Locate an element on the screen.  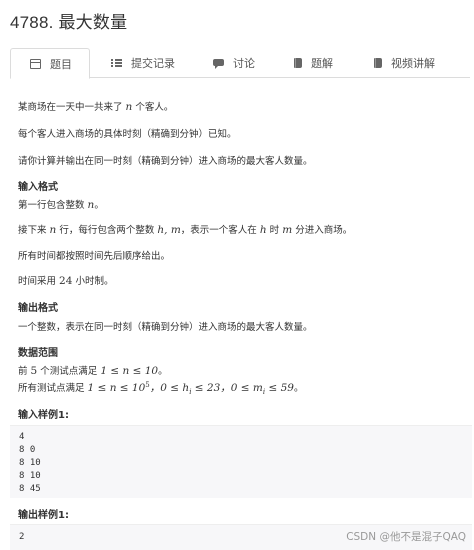
tab-problem: 题目 is located at coordinates (50, 63).